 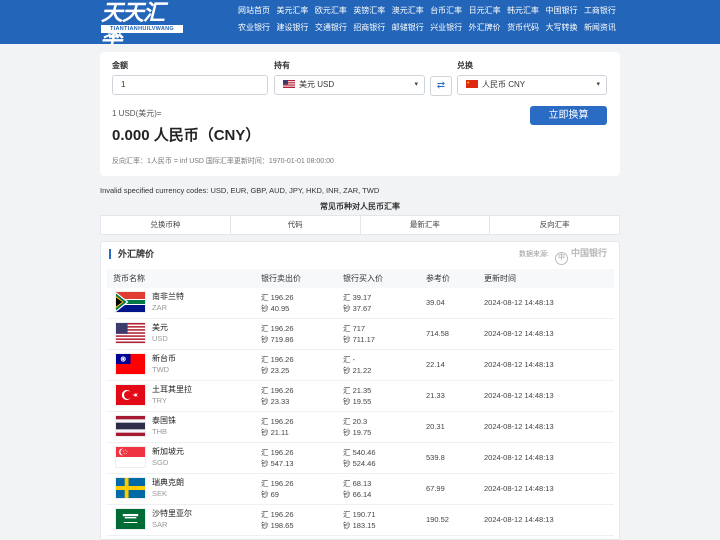 What do you see at coordinates (254, 10) in the screenshot?
I see `nav-item: 网站首页` at bounding box center [254, 10].